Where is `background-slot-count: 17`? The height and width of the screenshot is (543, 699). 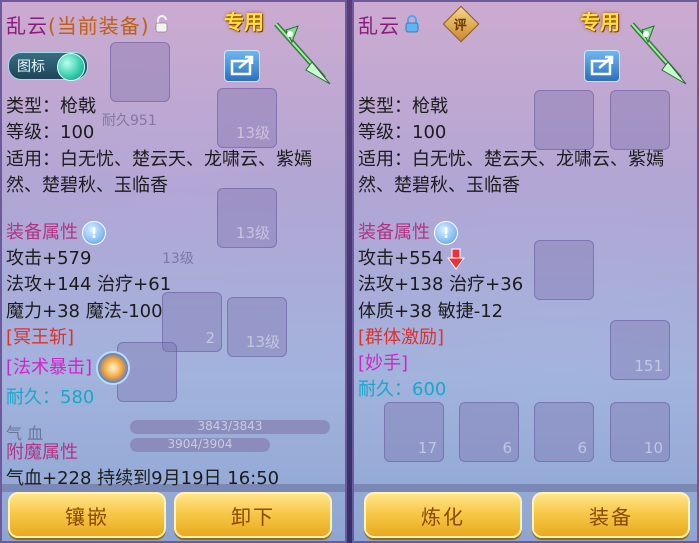 background-slot-count: 17 is located at coordinates (427, 448).